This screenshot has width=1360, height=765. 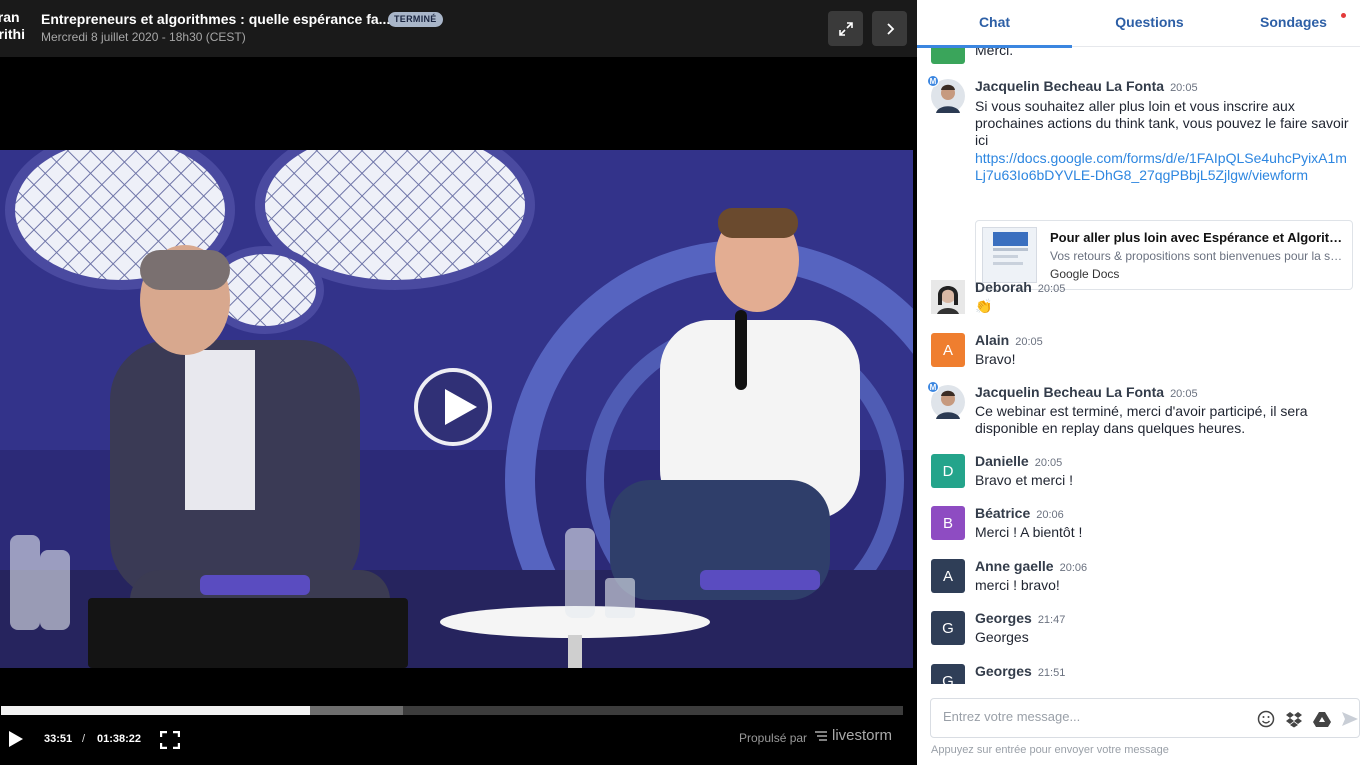 I want to click on author-name: Béatrice, so click(x=1003, y=513).